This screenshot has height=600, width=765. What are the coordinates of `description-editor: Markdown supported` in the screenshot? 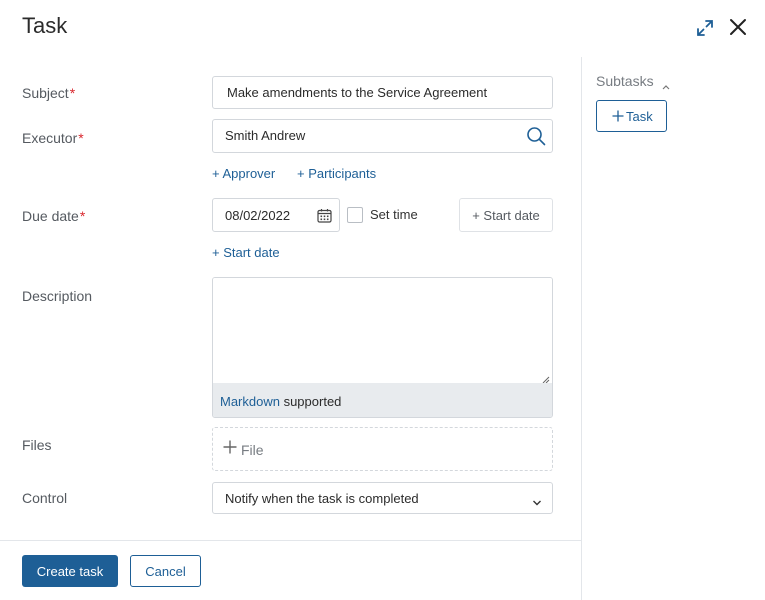 It's located at (382, 347).